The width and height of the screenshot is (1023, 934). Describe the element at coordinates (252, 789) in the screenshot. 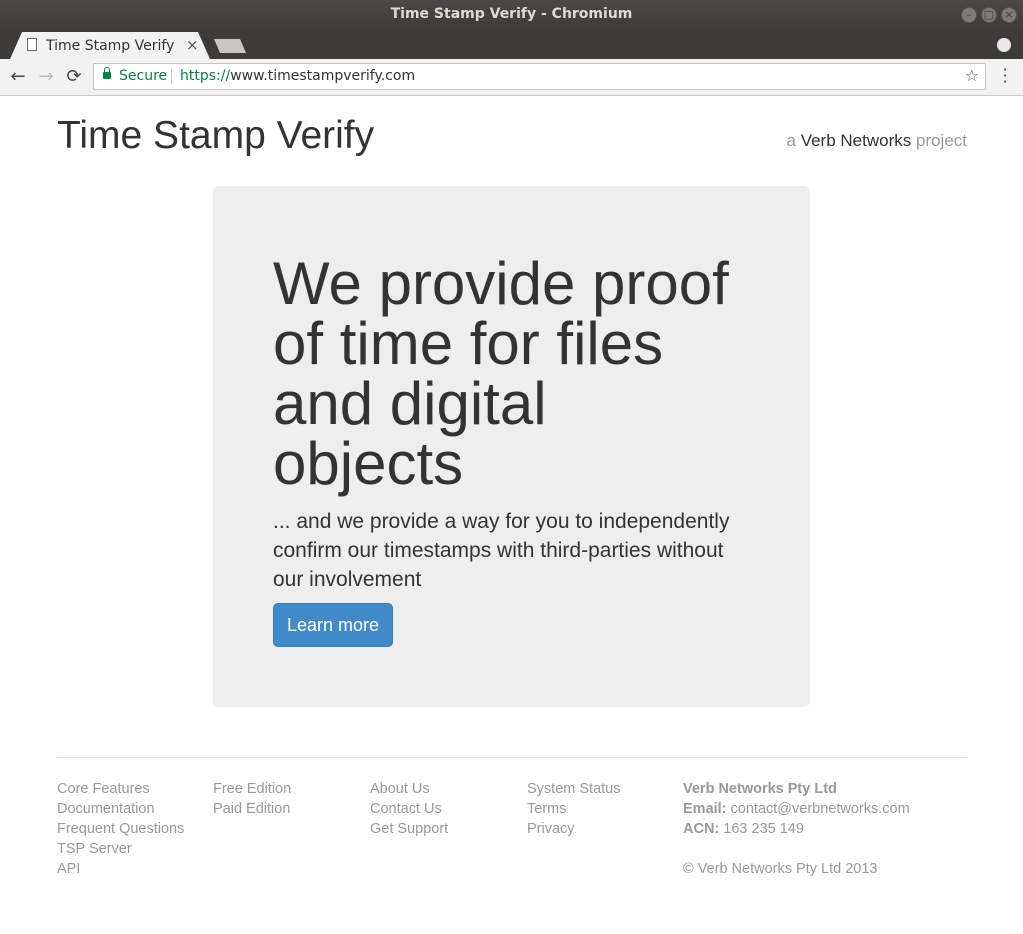

I see `footer-link-free-edition: Free Edition` at that location.